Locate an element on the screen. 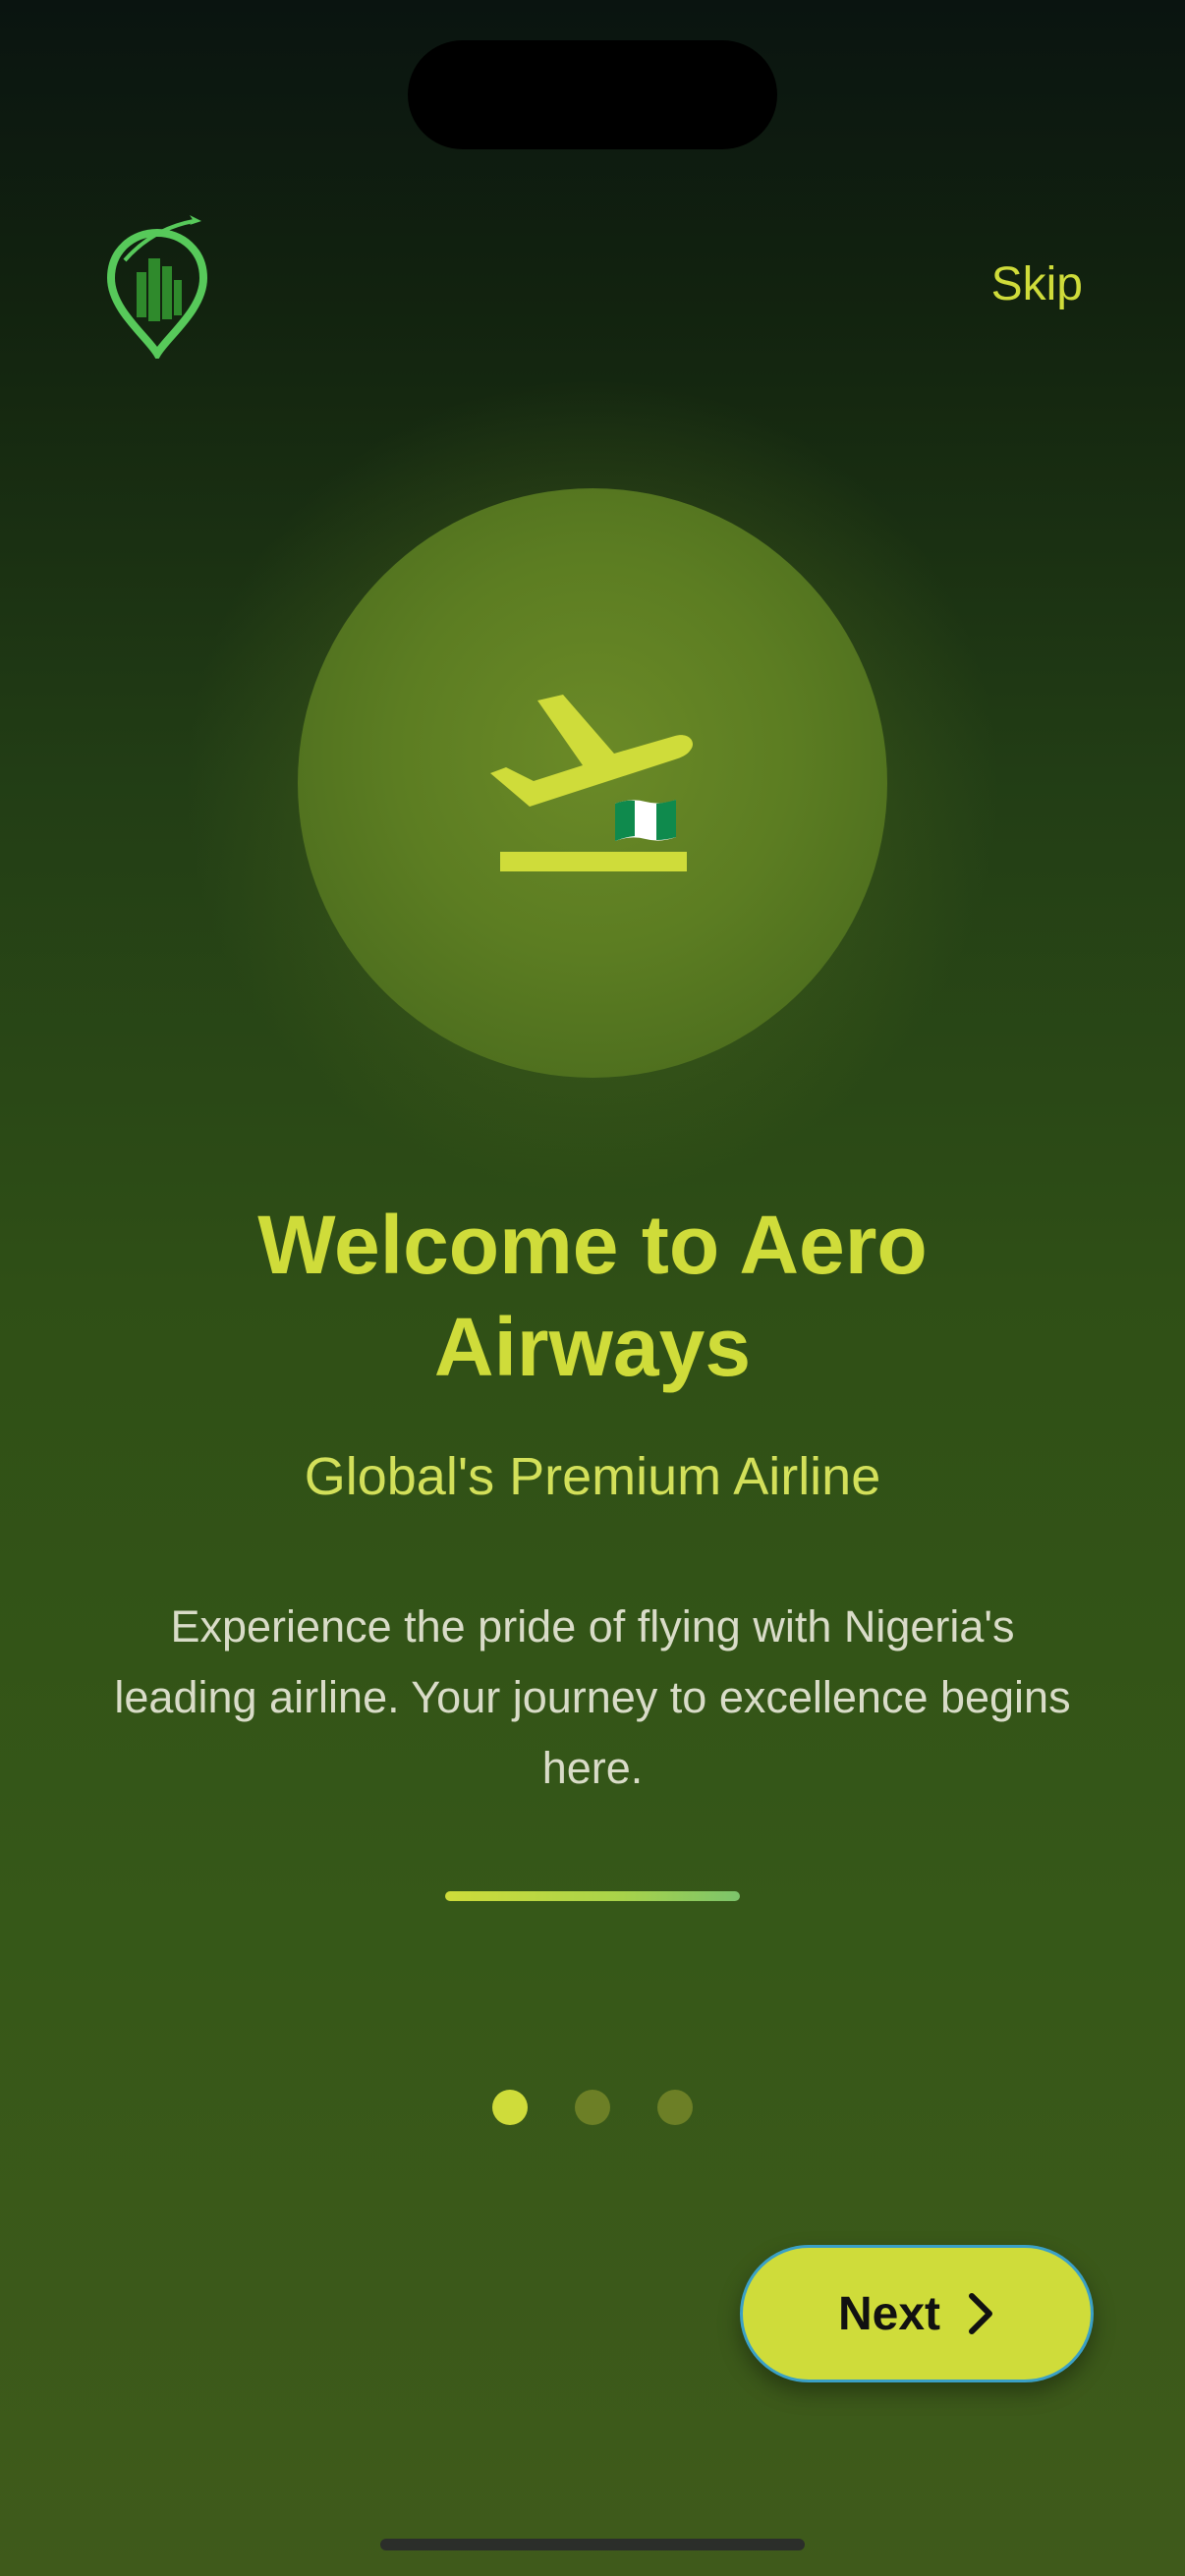 This screenshot has width=1185, height=2576. nigeria-flag-icon is located at coordinates (646, 820).